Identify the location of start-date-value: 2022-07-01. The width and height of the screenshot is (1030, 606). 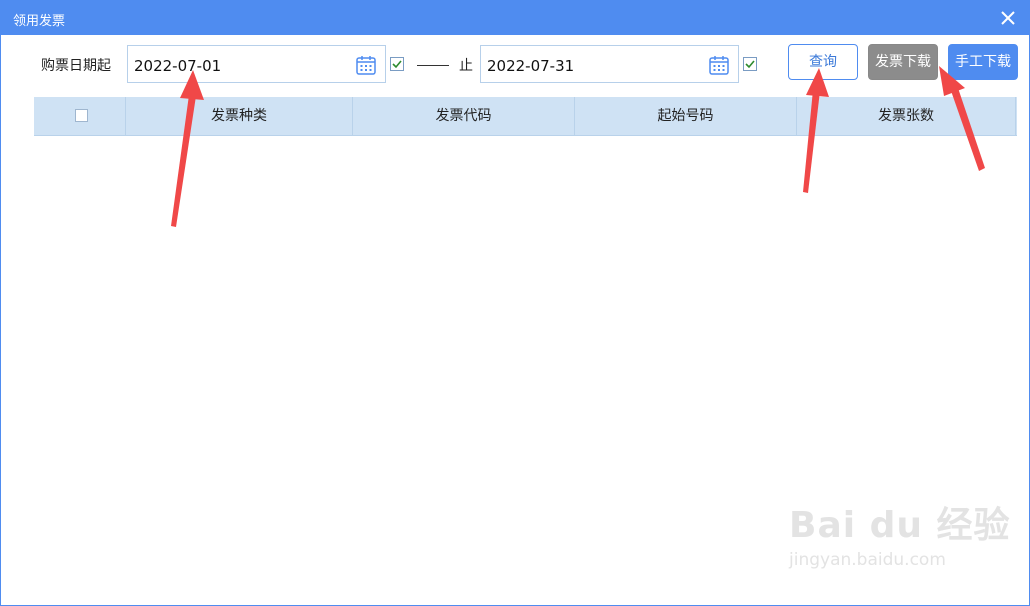
(178, 66).